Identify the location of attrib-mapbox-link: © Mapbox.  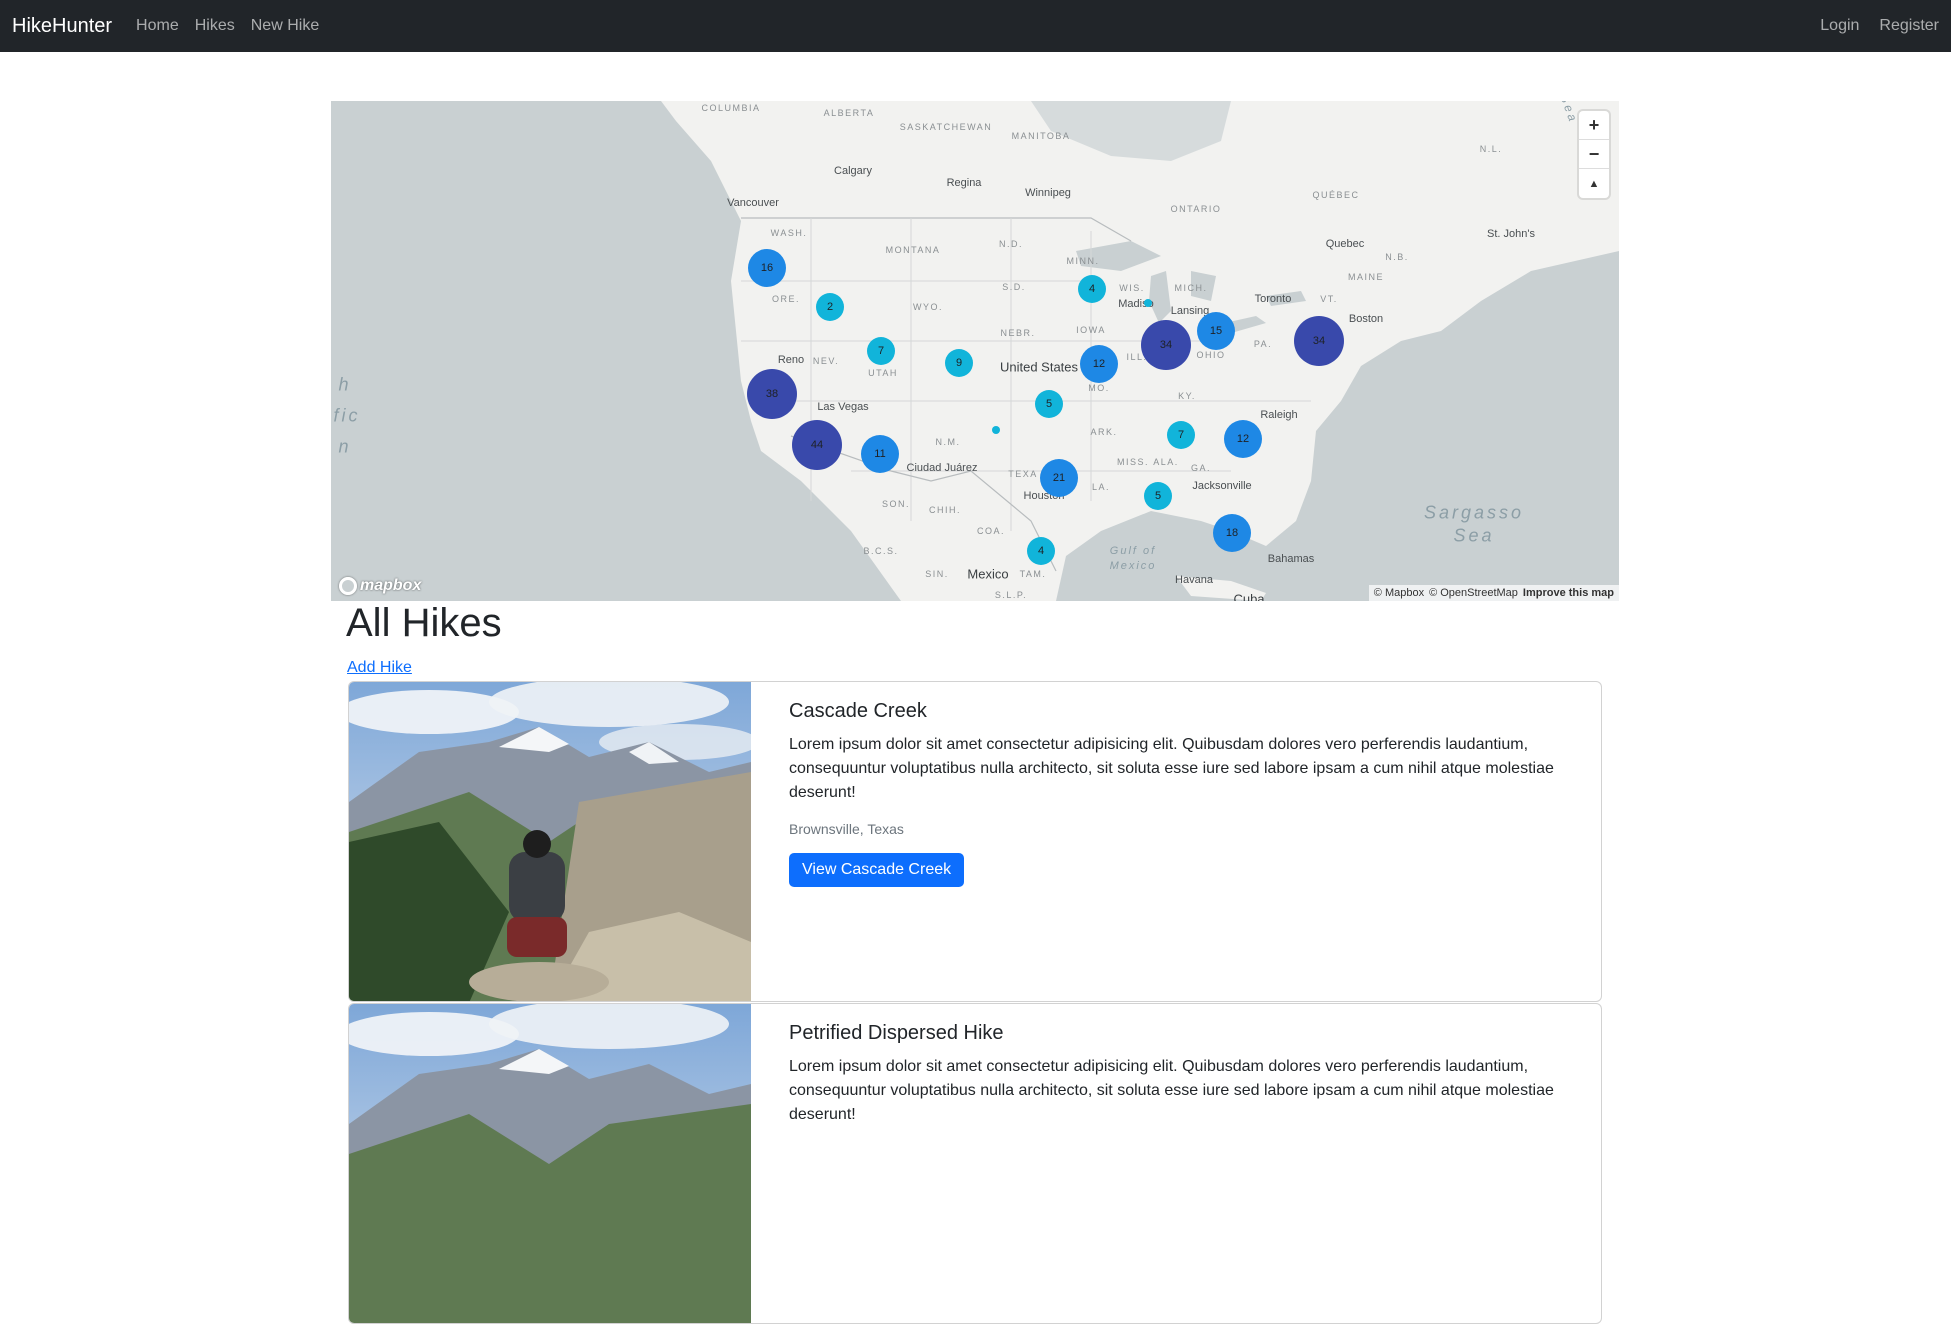
(1399, 593).